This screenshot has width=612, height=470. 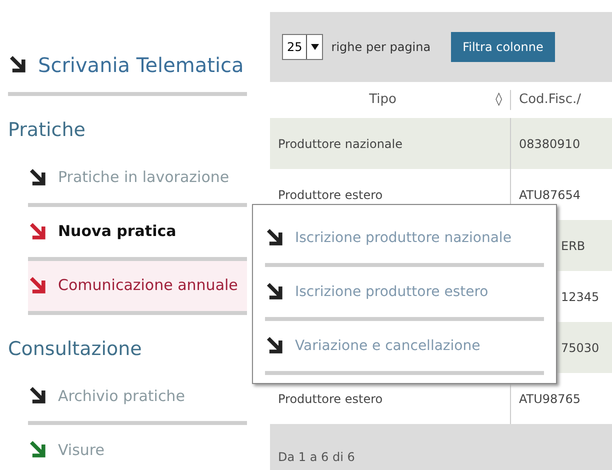 I want to click on table-cell: Produttore nazionale, so click(x=340, y=143).